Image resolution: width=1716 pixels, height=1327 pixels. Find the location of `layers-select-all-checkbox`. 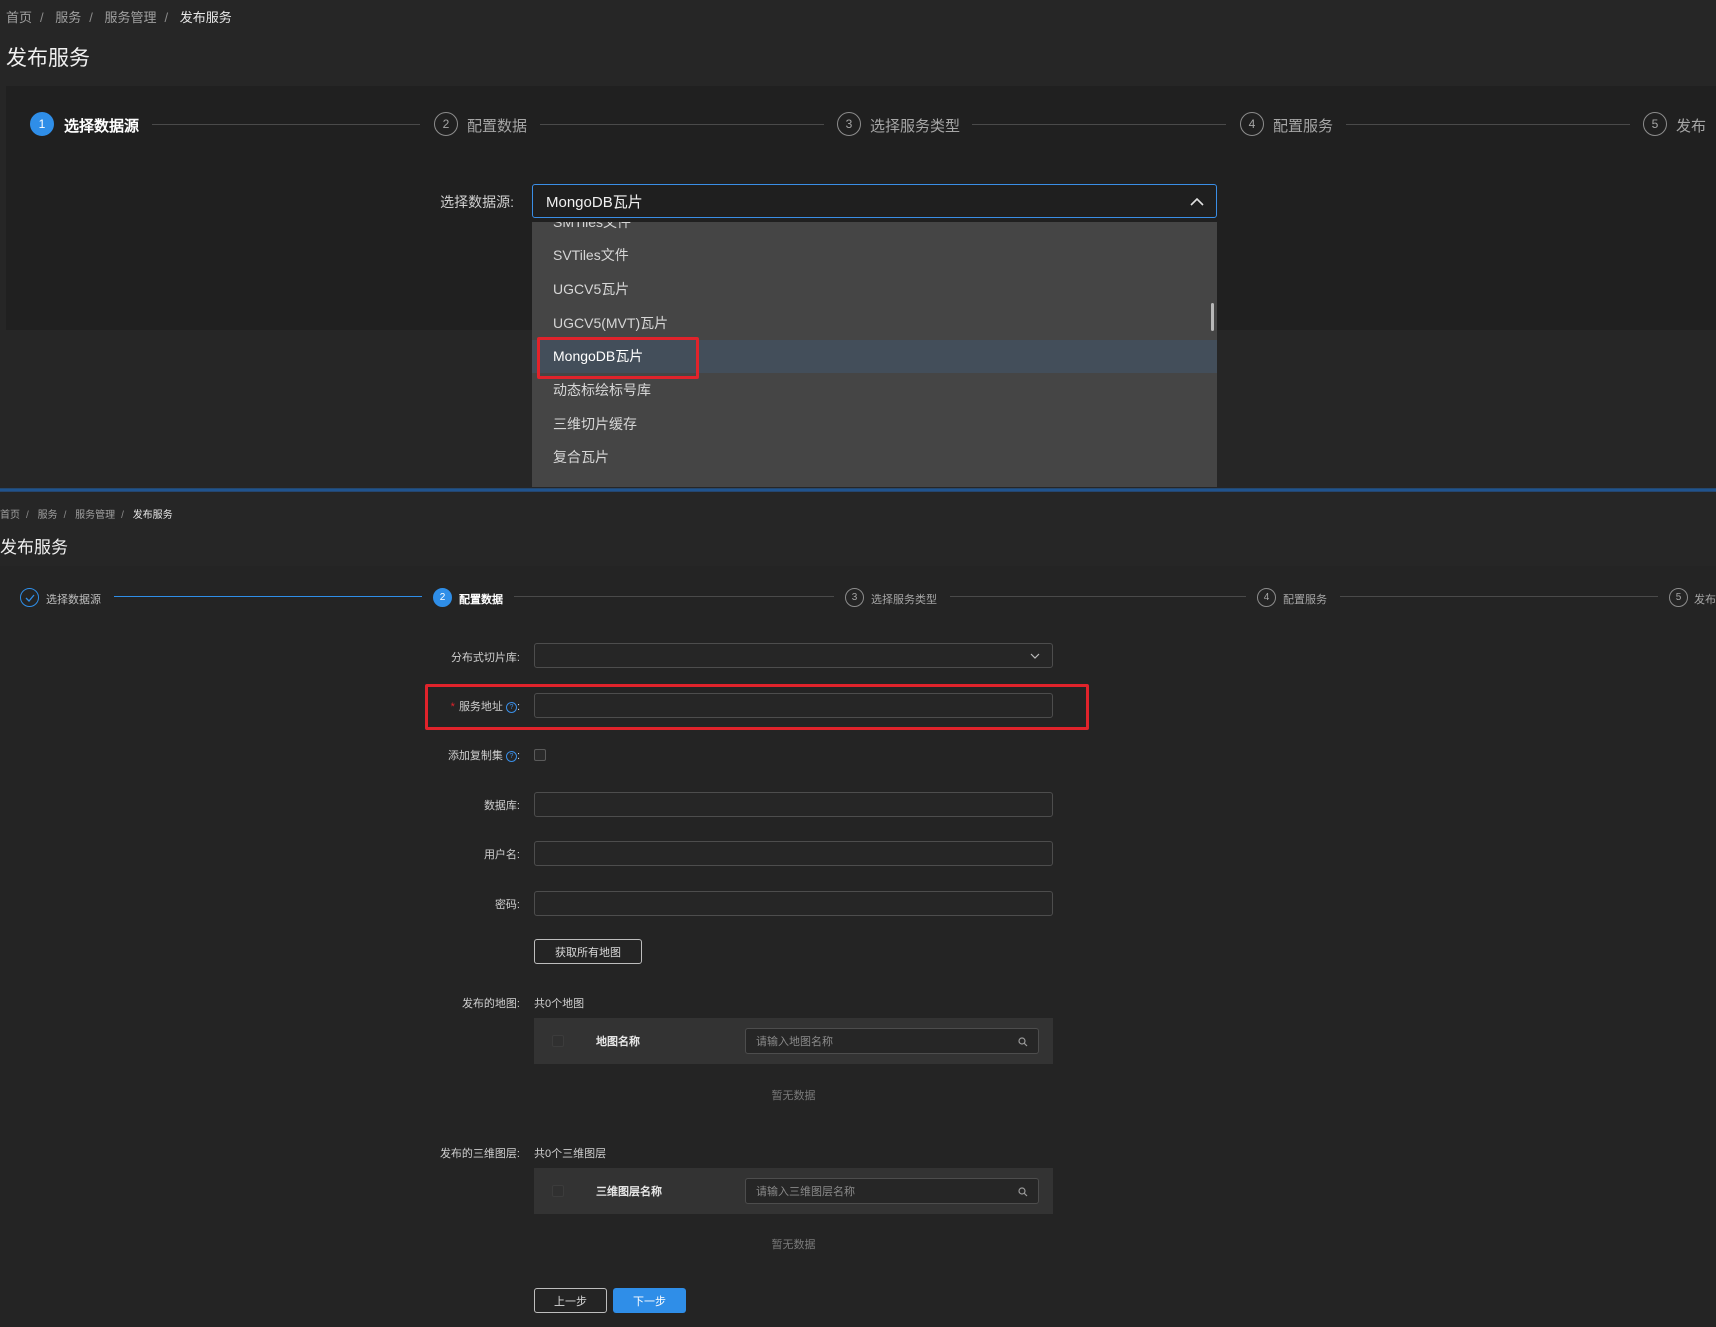

layers-select-all-checkbox is located at coordinates (558, 1191).